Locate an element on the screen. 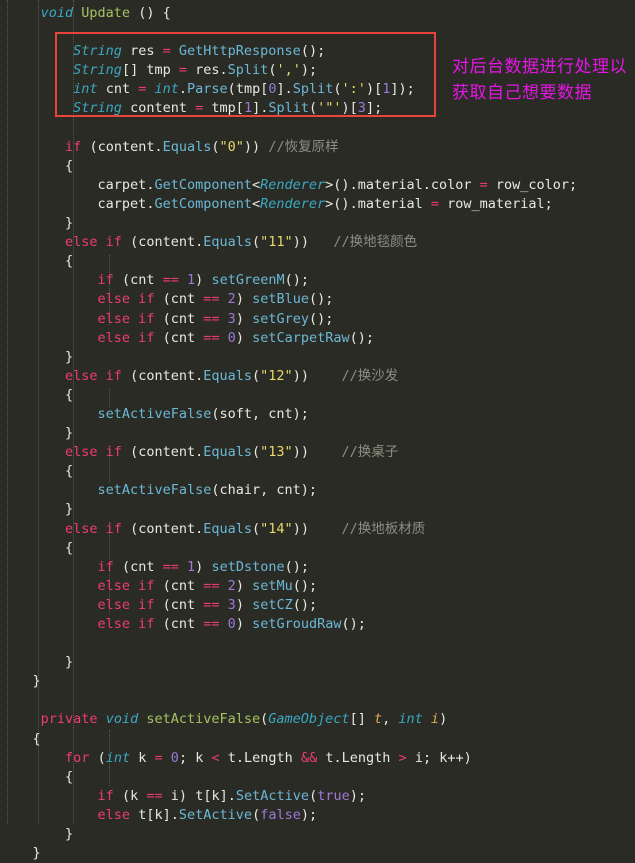 This screenshot has width=635, height=863. chinese-annotation-text: 对后台数据进行处理以获取自己想要数据 is located at coordinates (539, 80).